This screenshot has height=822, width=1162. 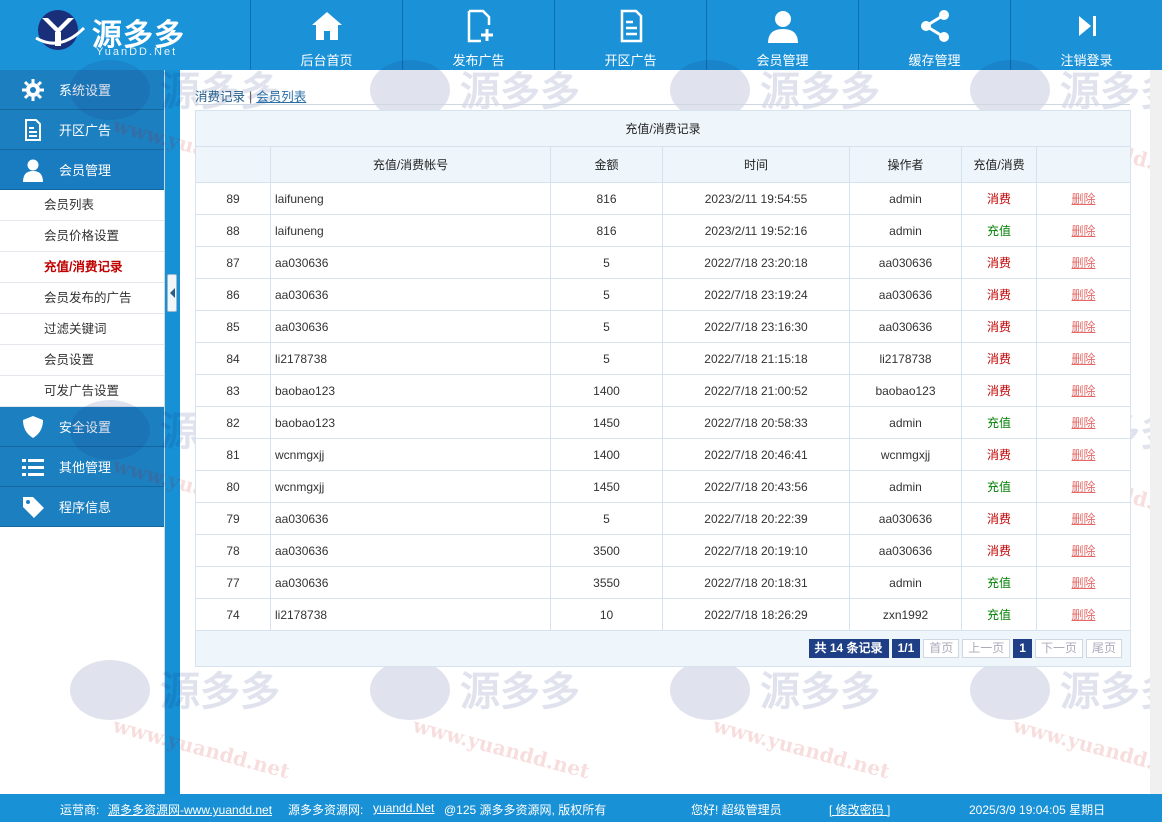 What do you see at coordinates (905, 358) in the screenshot?
I see `record-operator: li2178738` at bounding box center [905, 358].